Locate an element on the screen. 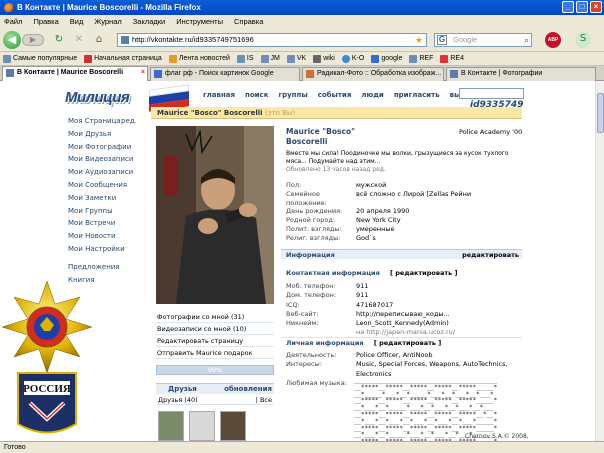 Image resolution: width=604 pixels, height=453 pixels. site-logo: Милиция is located at coordinates (128, 98).